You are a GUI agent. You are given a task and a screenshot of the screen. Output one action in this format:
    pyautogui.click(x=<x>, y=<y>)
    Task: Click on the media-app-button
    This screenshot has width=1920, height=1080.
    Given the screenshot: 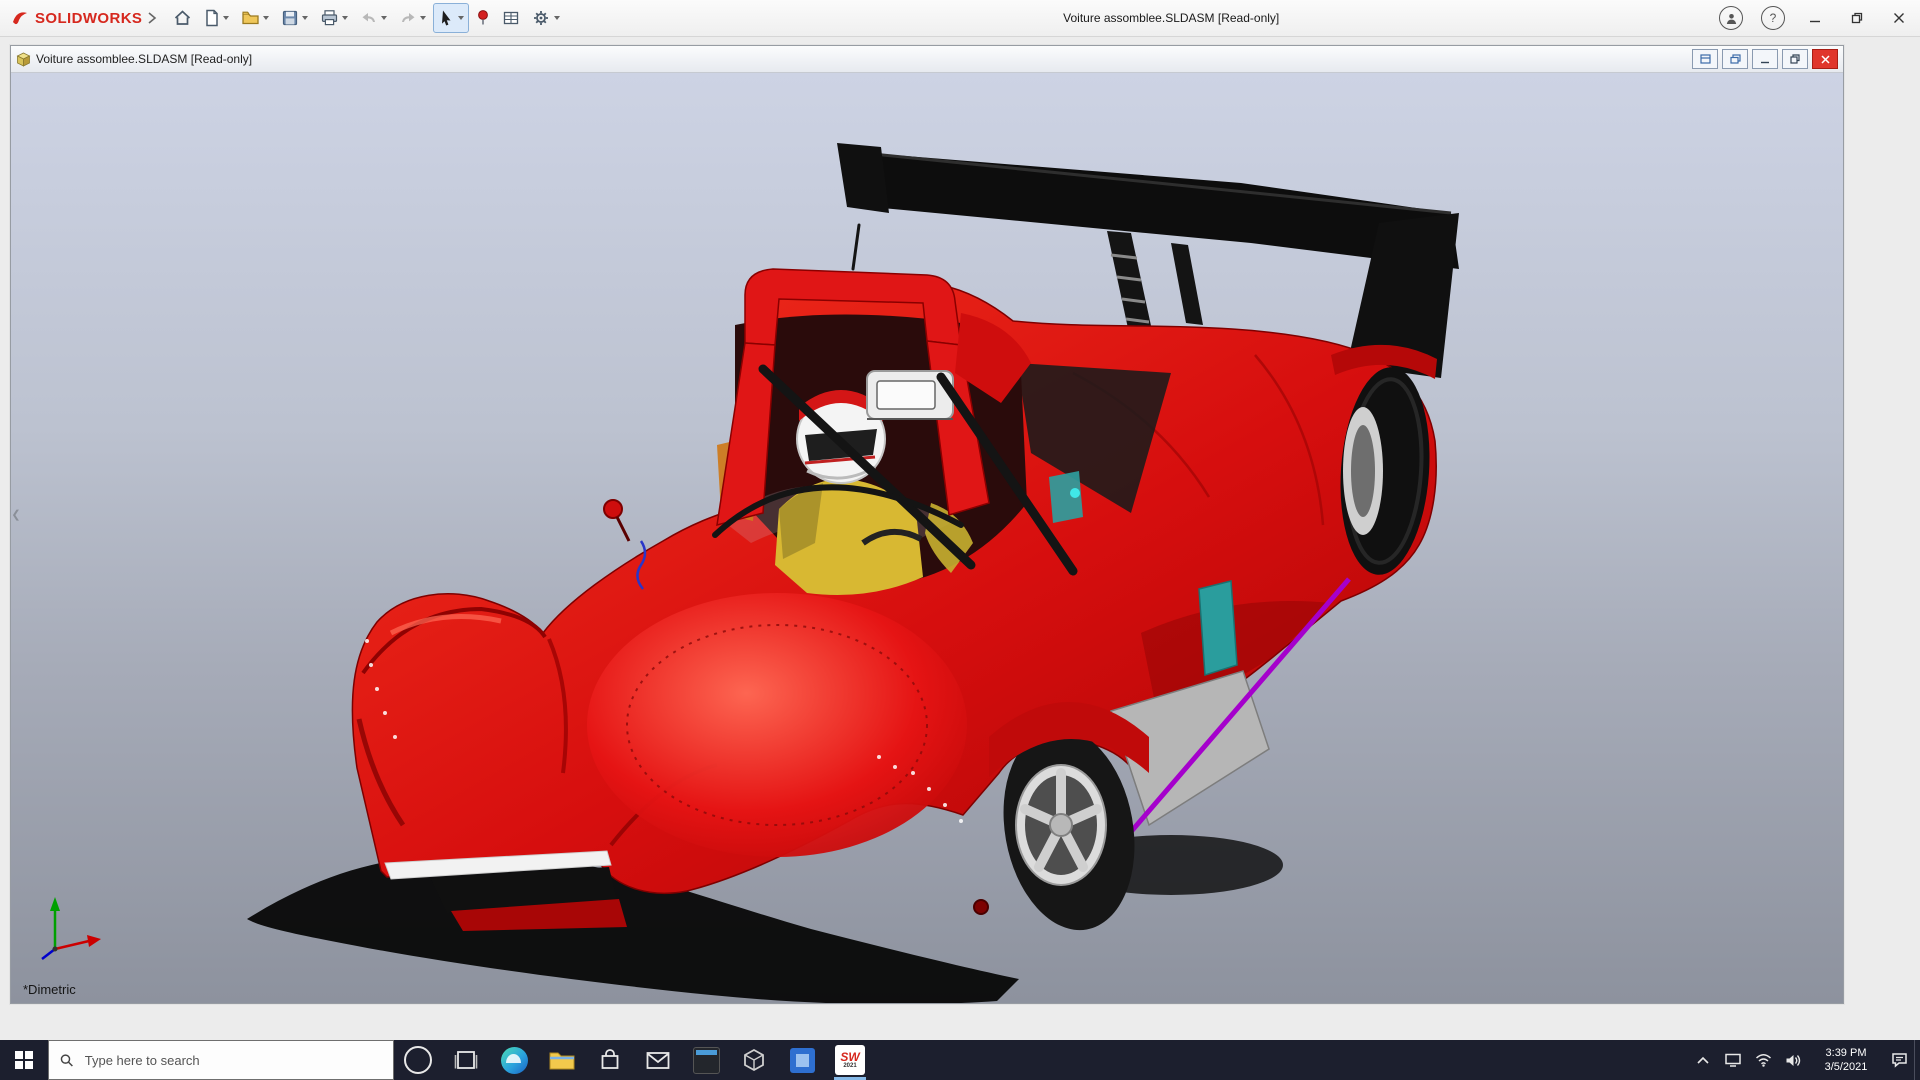 What is the action you would take?
    pyautogui.click(x=802, y=1060)
    